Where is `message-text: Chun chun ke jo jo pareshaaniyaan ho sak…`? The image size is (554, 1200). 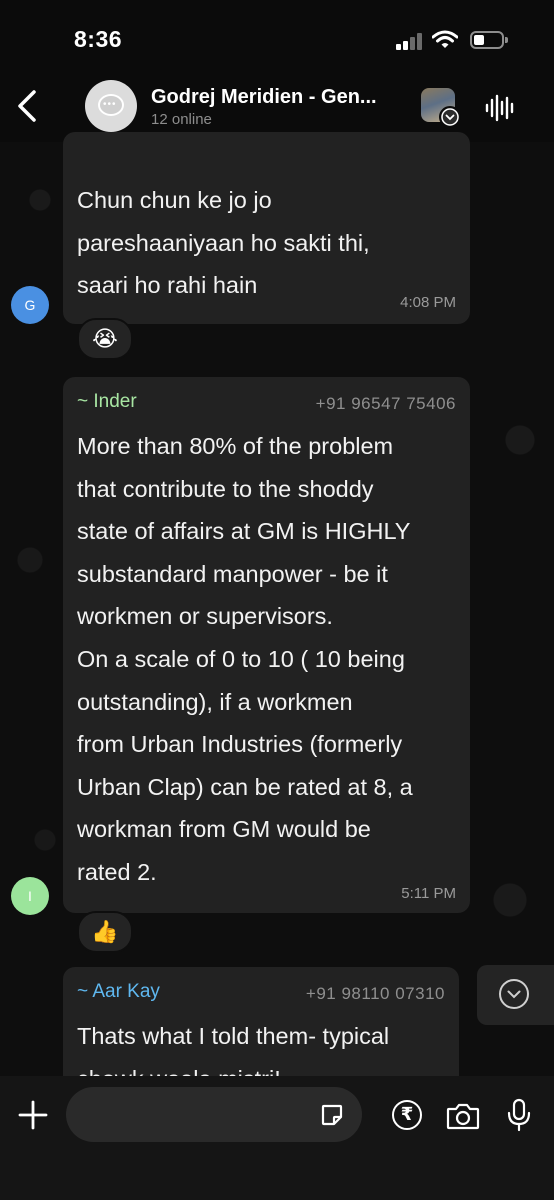 message-text: Chun chun ke jo jo pareshaaniyaan ho sak… is located at coordinates (223, 243).